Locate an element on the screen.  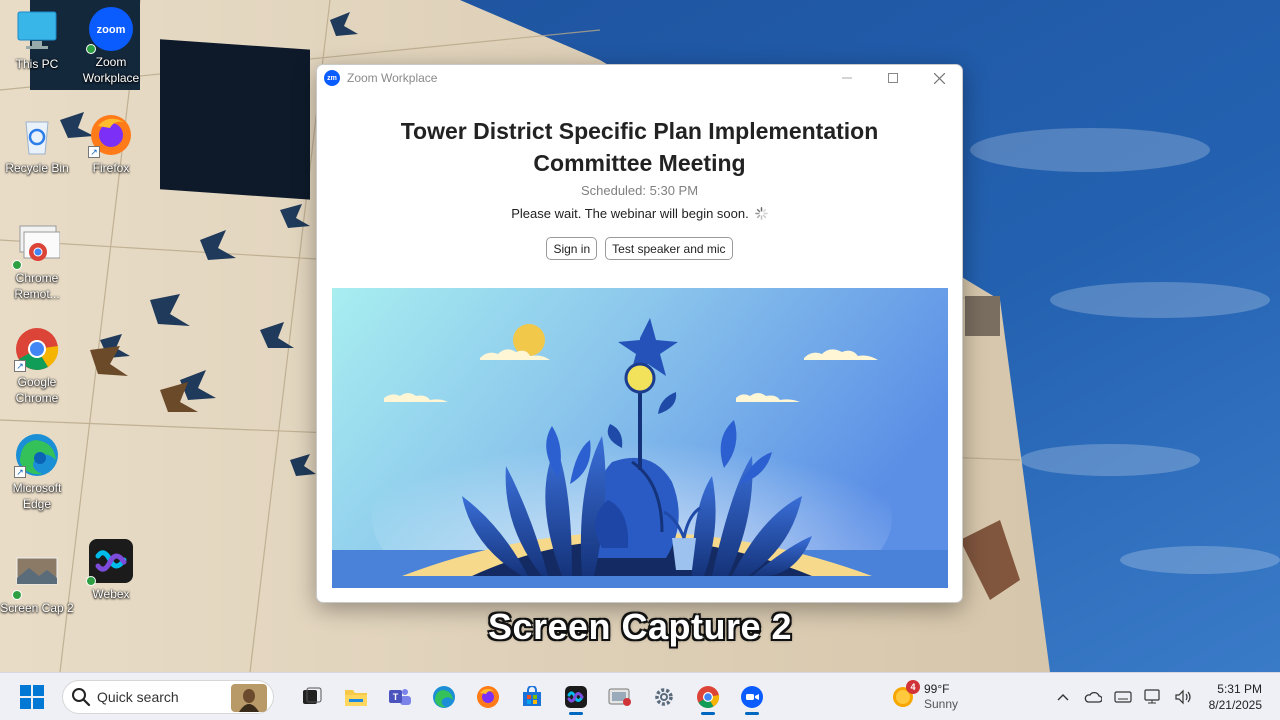
zoom-icon is located at coordinates (752, 696).